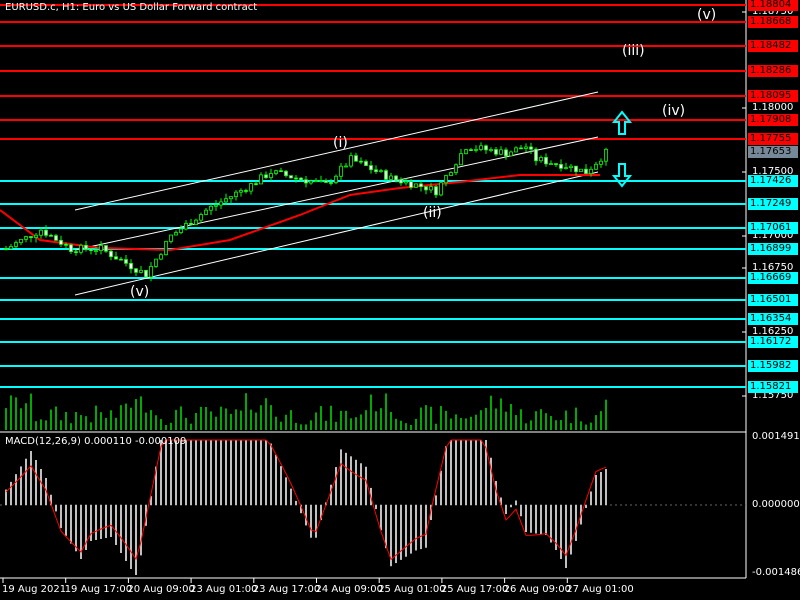 Image resolution: width=800 pixels, height=600 pixels. What do you see at coordinates (773, 249) in the screenshot?
I see `support-label: 1.16899` at bounding box center [773, 249].